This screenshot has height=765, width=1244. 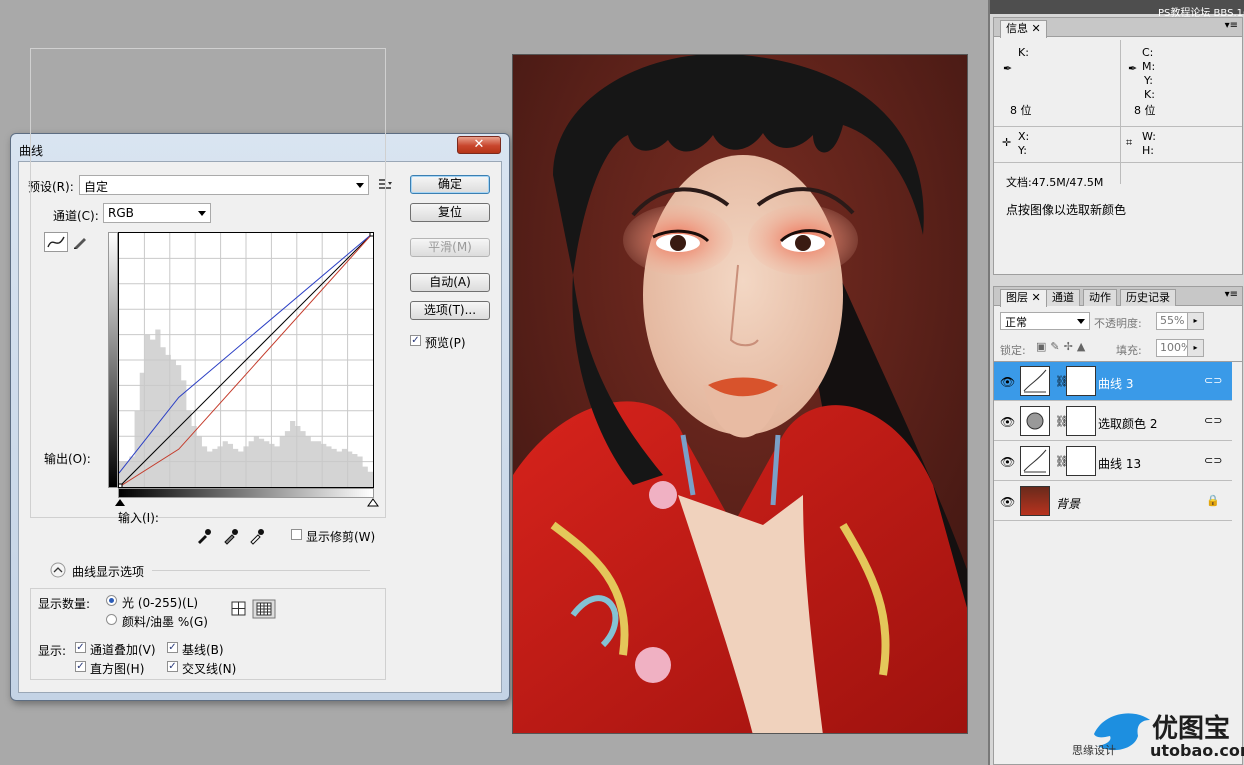 I want to click on blend-mode-select: 正常, so click(x=1045, y=321).